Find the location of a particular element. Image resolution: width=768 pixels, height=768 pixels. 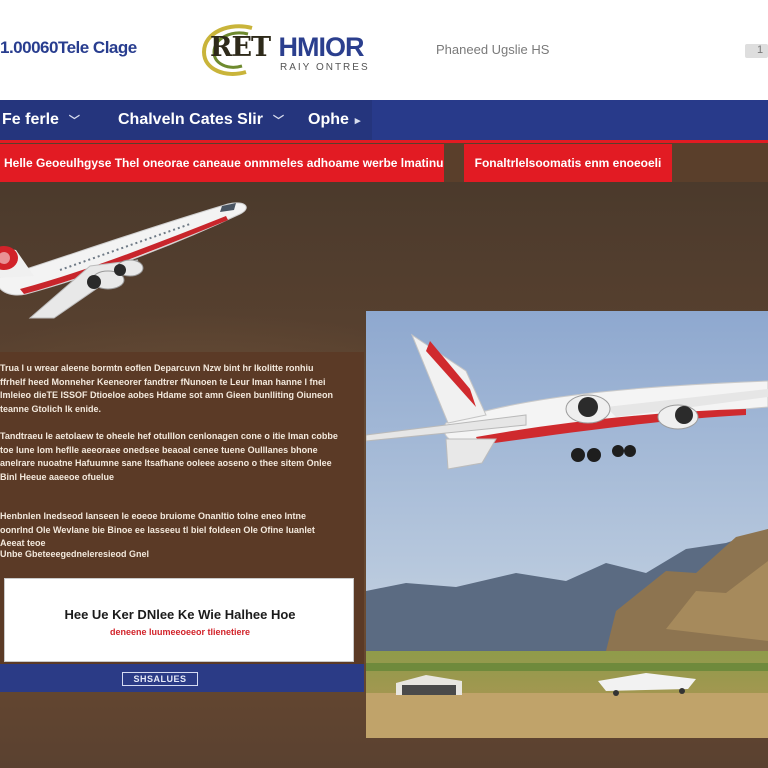

nav-item-3: Ophe ▸ is located at coordinates (334, 120).